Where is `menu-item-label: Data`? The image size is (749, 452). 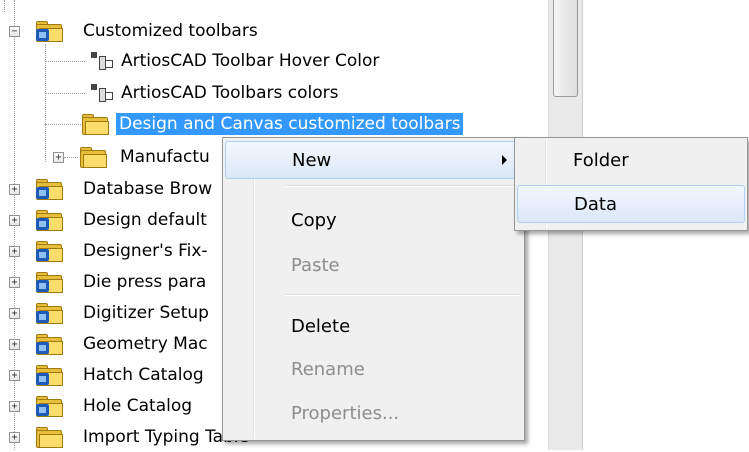 menu-item-label: Data is located at coordinates (595, 204).